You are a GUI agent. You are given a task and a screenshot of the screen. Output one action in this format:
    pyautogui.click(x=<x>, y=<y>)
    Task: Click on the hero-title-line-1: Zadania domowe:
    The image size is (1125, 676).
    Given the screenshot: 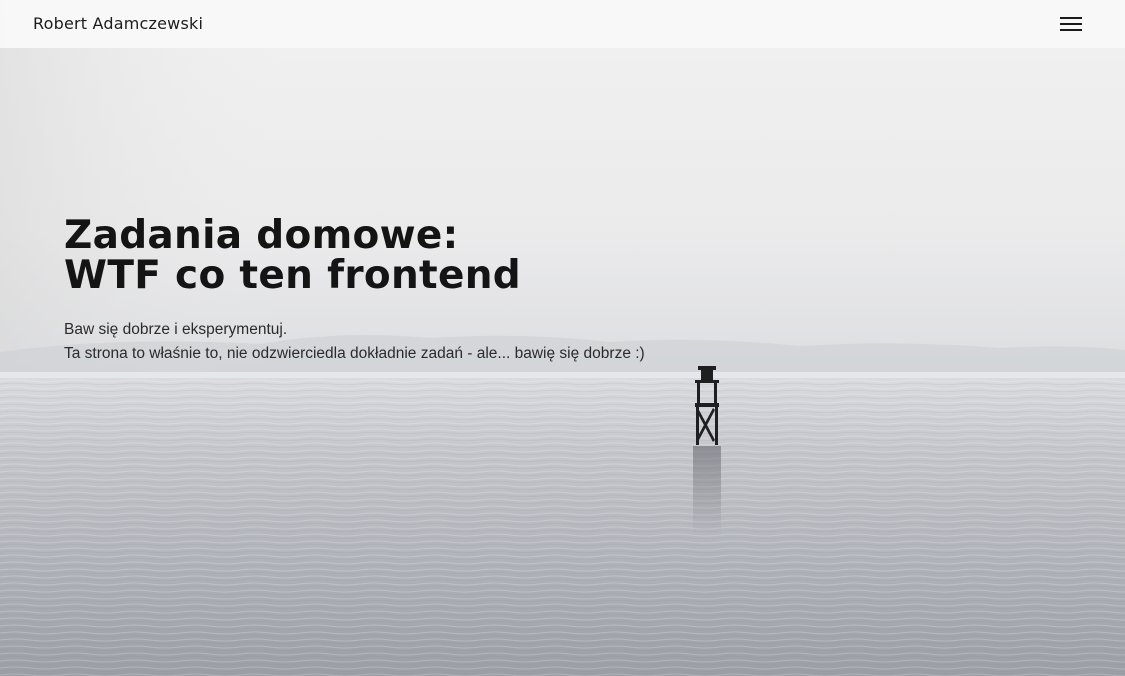 What is the action you would take?
    pyautogui.click(x=261, y=235)
    